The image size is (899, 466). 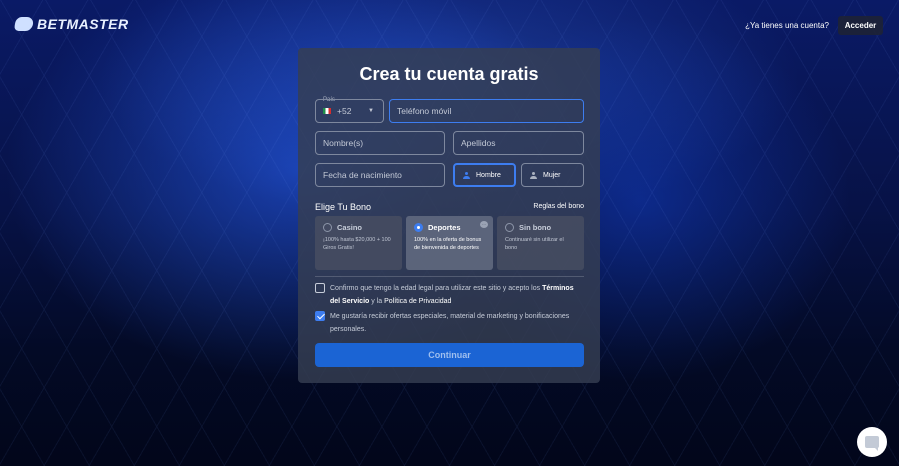 I want to click on betmaster-logo-icon, so click(x=24, y=24).